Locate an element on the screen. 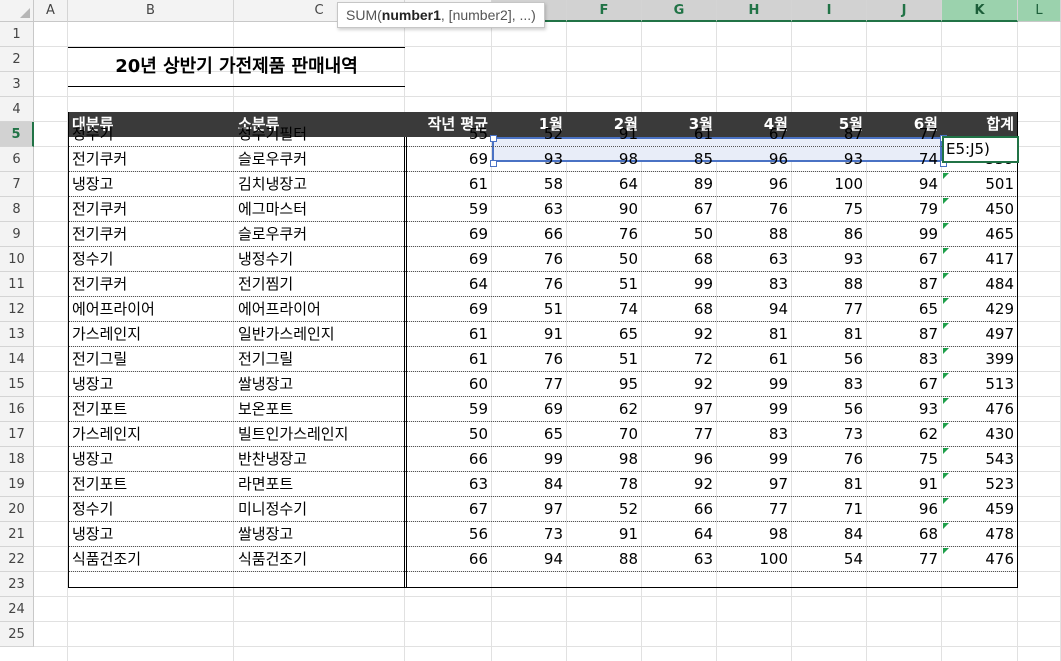  row-header-9: 9 is located at coordinates (17, 234).